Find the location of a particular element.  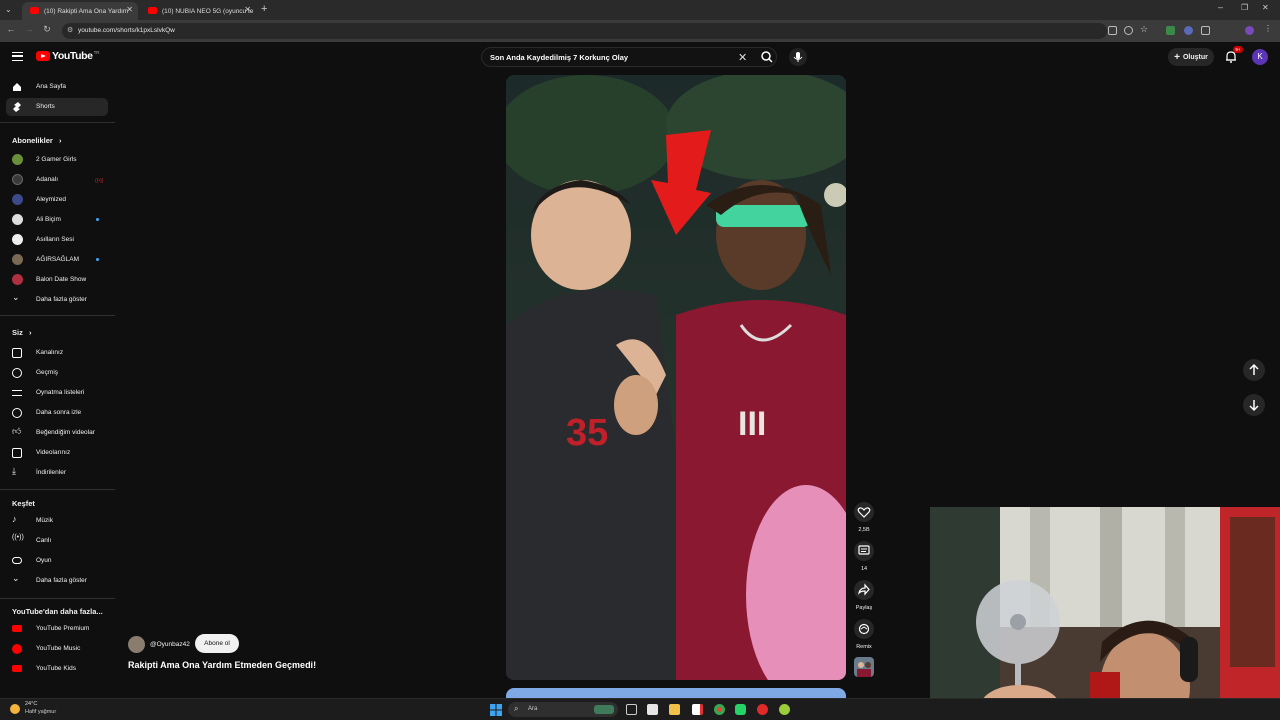

like-button is located at coordinates (864, 512).